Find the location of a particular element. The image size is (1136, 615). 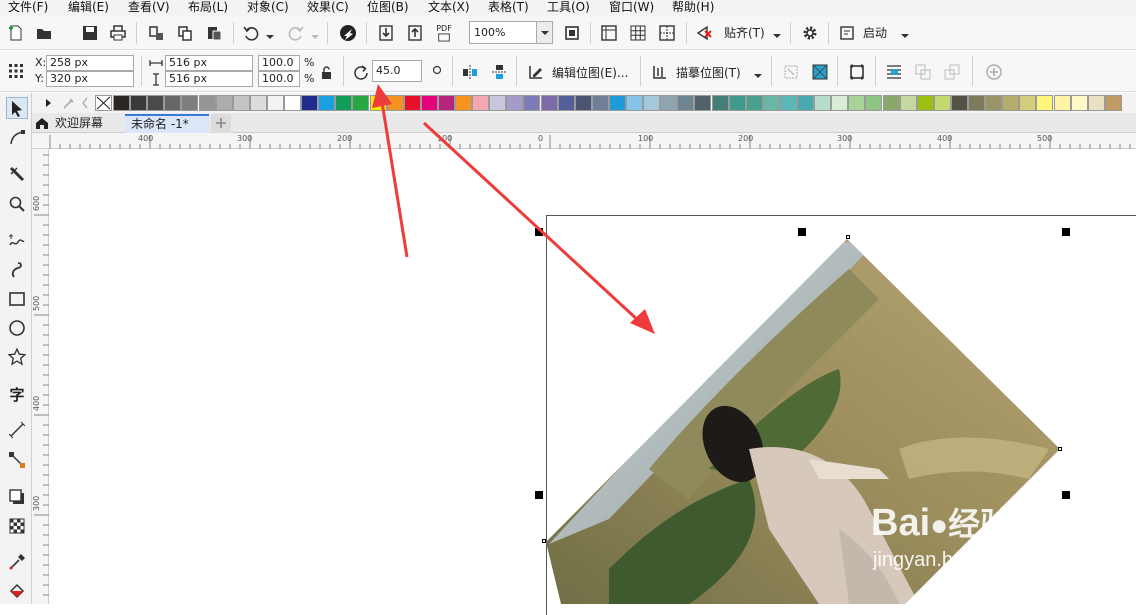

scale-width-input: 100.0 is located at coordinates (279, 63).